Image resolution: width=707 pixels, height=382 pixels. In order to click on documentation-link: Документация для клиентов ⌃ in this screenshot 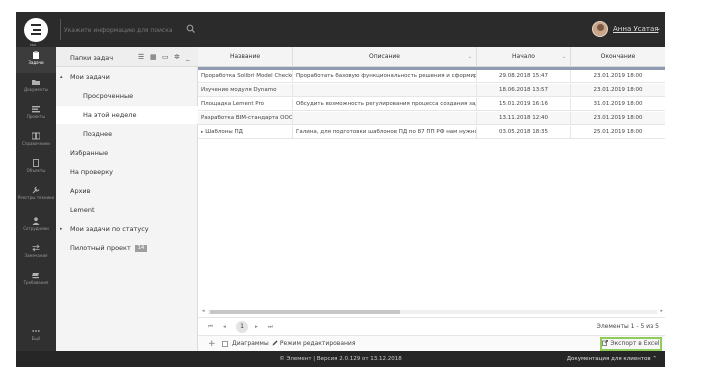, I will do `click(612, 359)`.